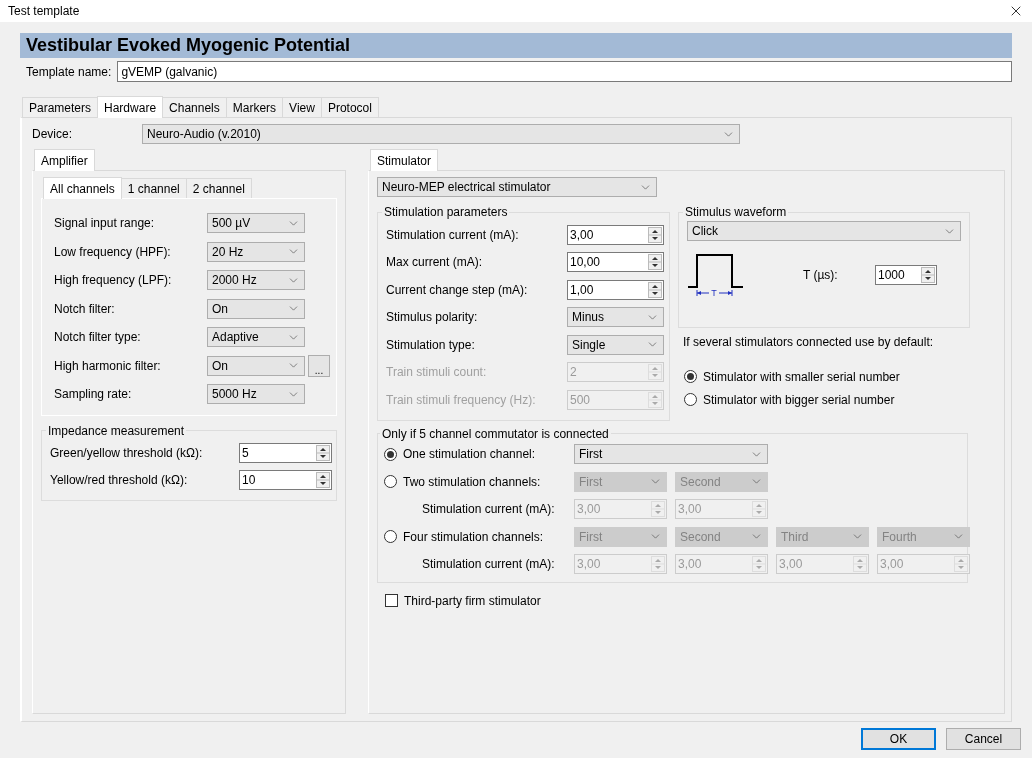 Image resolution: width=1032 pixels, height=758 pixels. What do you see at coordinates (285, 480) in the screenshot?
I see `spin-field: 10` at bounding box center [285, 480].